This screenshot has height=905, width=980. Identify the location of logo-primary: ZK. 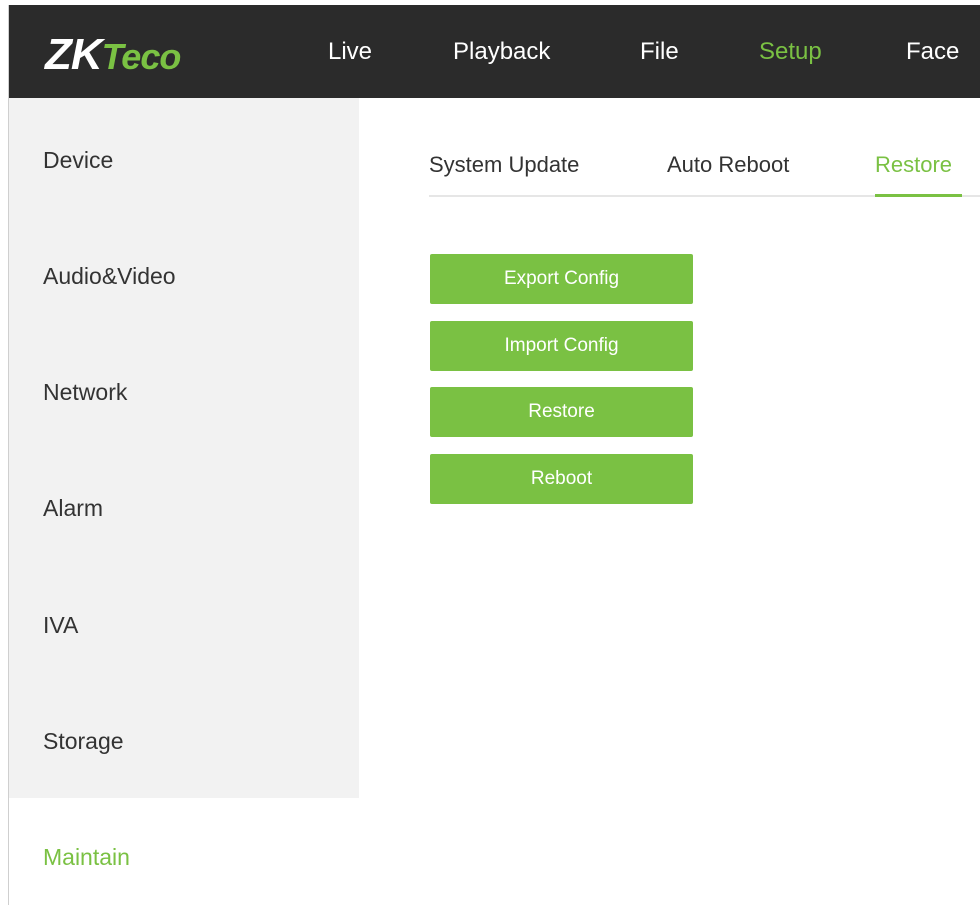
(74, 54).